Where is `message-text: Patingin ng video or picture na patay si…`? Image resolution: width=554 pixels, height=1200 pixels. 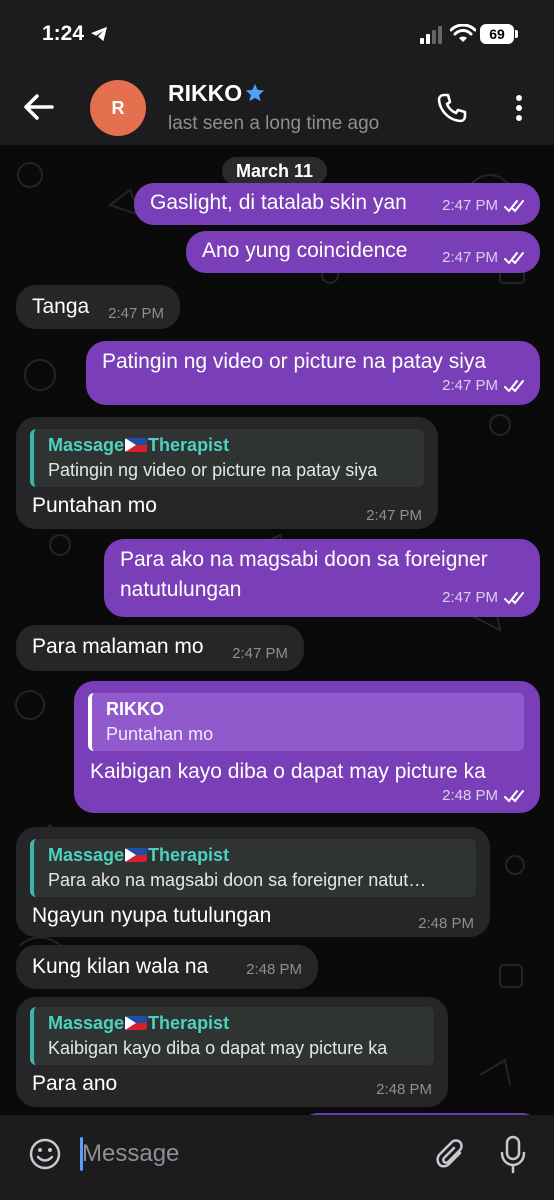 message-text: Patingin ng video or picture na patay si… is located at coordinates (294, 361).